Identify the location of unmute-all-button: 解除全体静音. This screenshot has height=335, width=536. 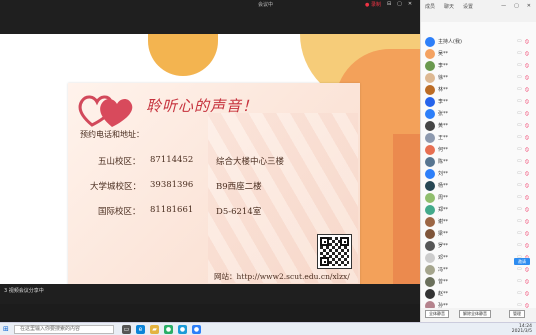
(475, 314).